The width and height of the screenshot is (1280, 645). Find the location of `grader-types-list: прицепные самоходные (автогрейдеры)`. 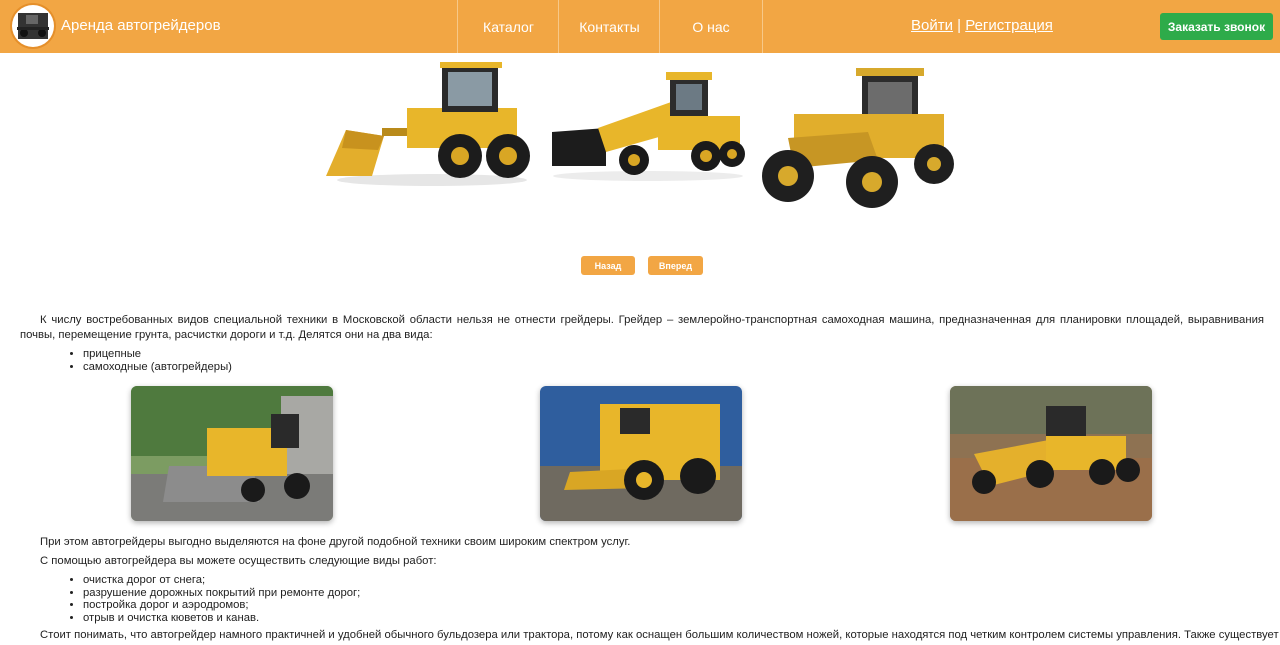

grader-types-list: прицепные самоходные (автогрейдеры) is located at coordinates (148, 360).